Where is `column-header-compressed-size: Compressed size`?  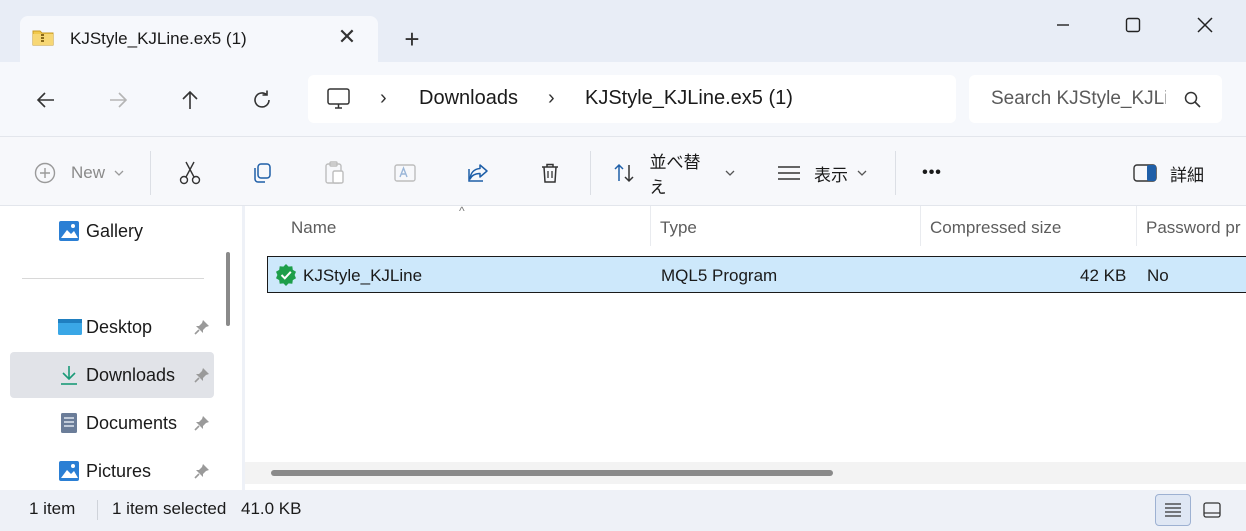
column-header-compressed-size: Compressed size is located at coordinates (995, 228).